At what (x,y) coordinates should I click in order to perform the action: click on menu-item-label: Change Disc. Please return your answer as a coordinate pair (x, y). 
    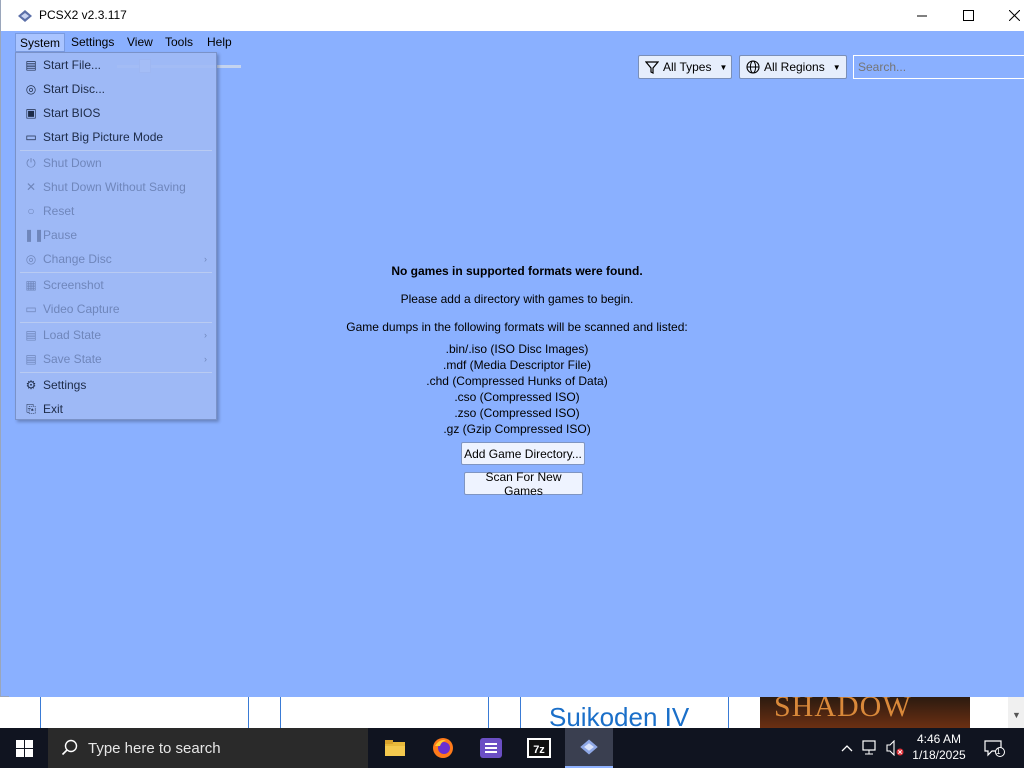
    Looking at the image, I should click on (77, 259).